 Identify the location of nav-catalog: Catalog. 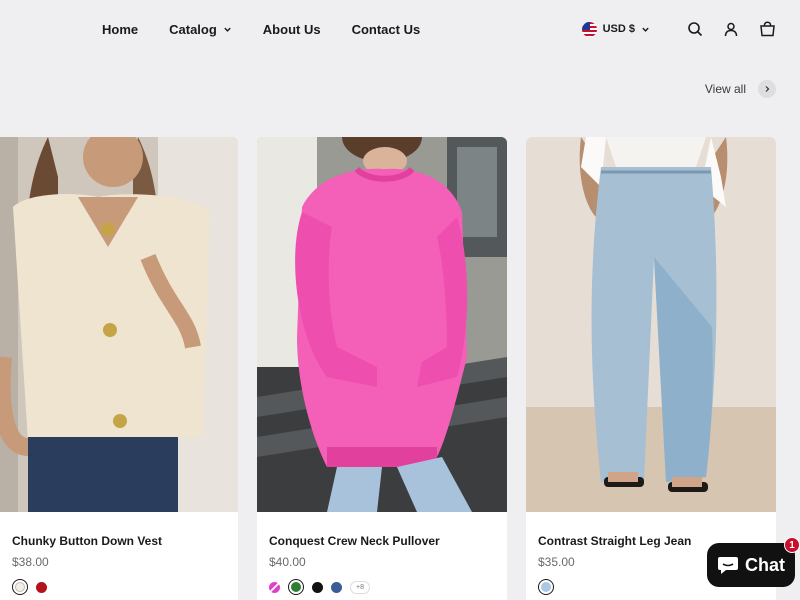
(200, 29).